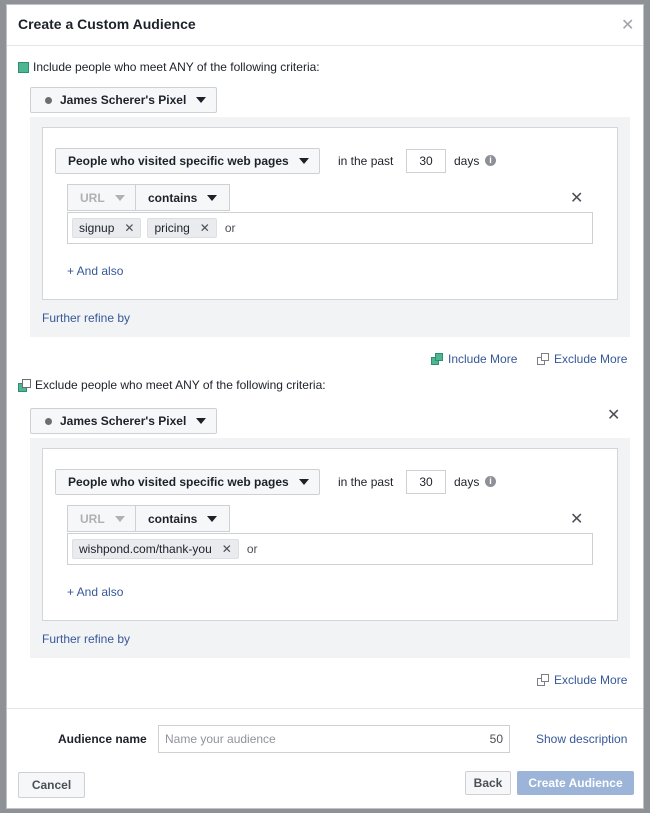  Describe the element at coordinates (325, 708) in the screenshot. I see `footer-divider` at that location.